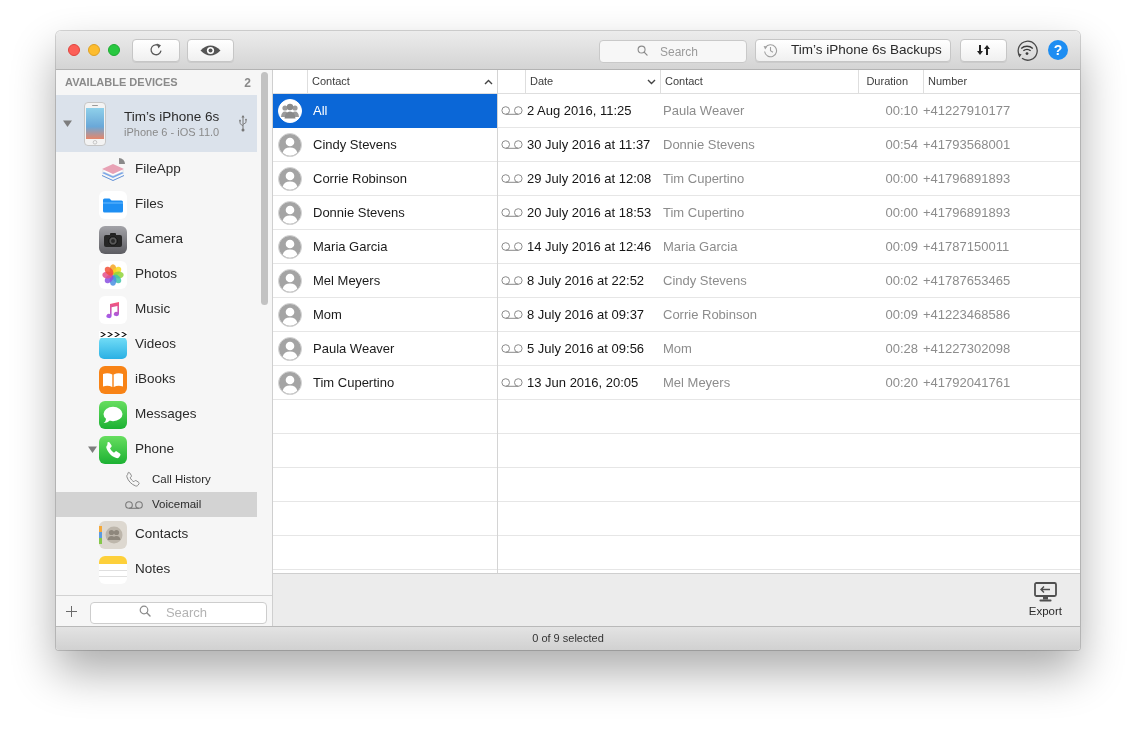 This screenshot has height=730, width=1136. I want to click on contact-item: Paula Weaver, so click(385, 349).